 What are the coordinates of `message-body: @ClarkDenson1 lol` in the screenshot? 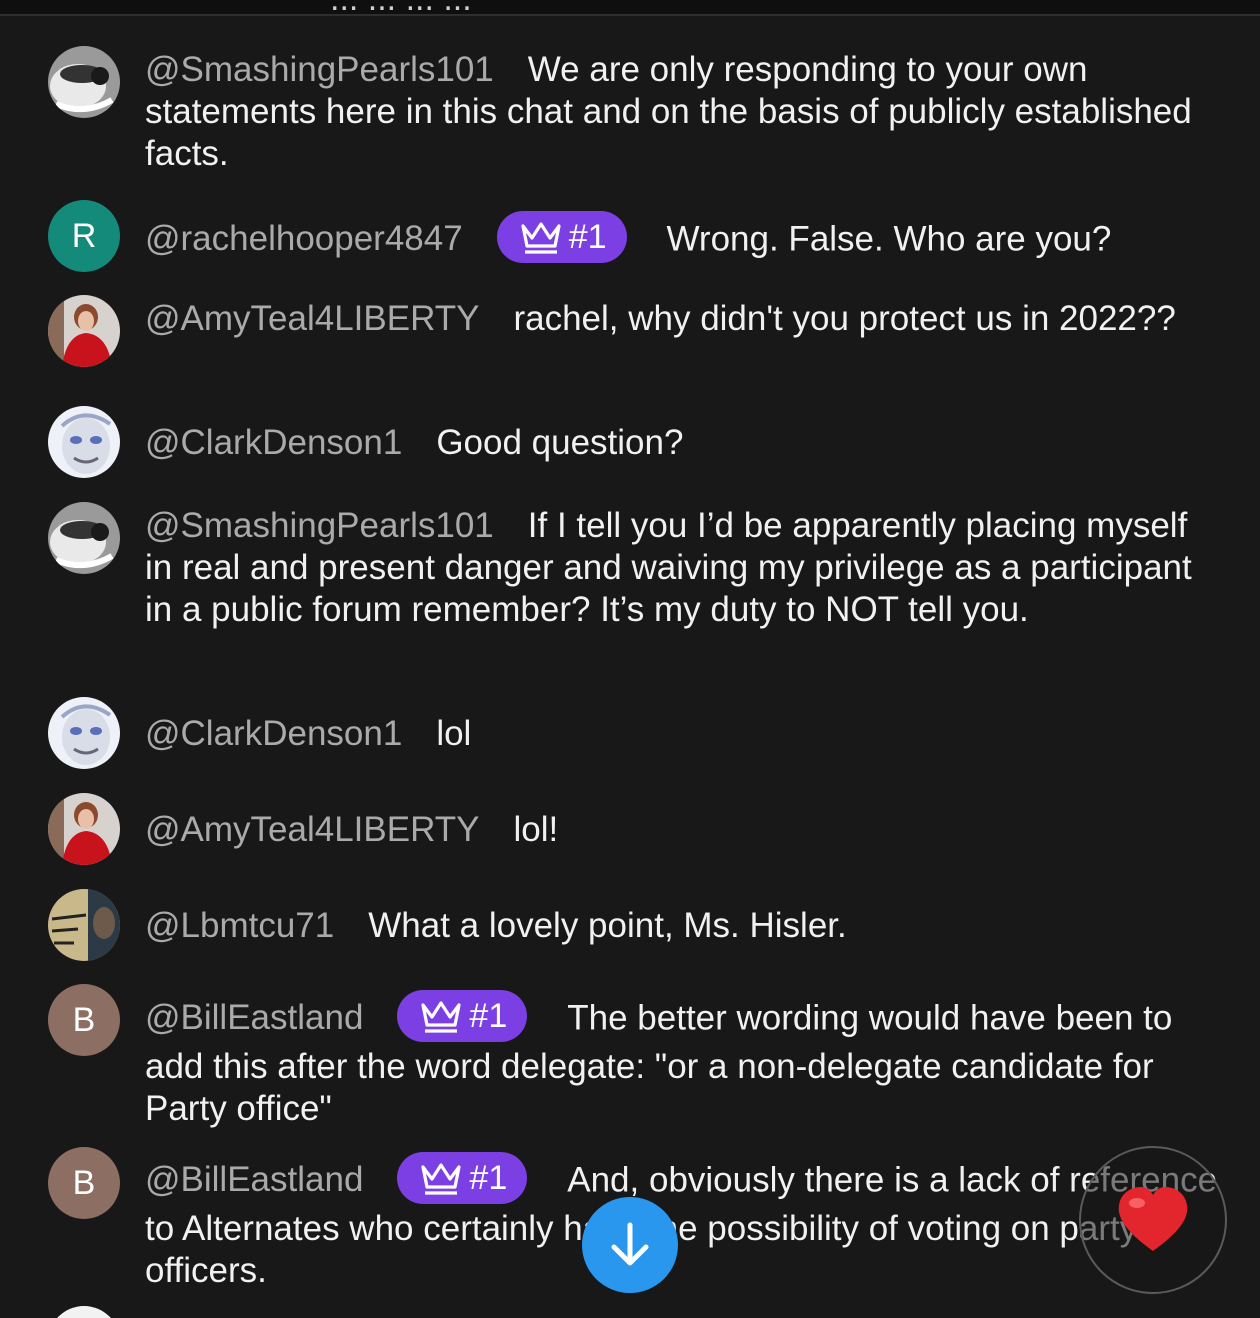 It's located at (682, 734).